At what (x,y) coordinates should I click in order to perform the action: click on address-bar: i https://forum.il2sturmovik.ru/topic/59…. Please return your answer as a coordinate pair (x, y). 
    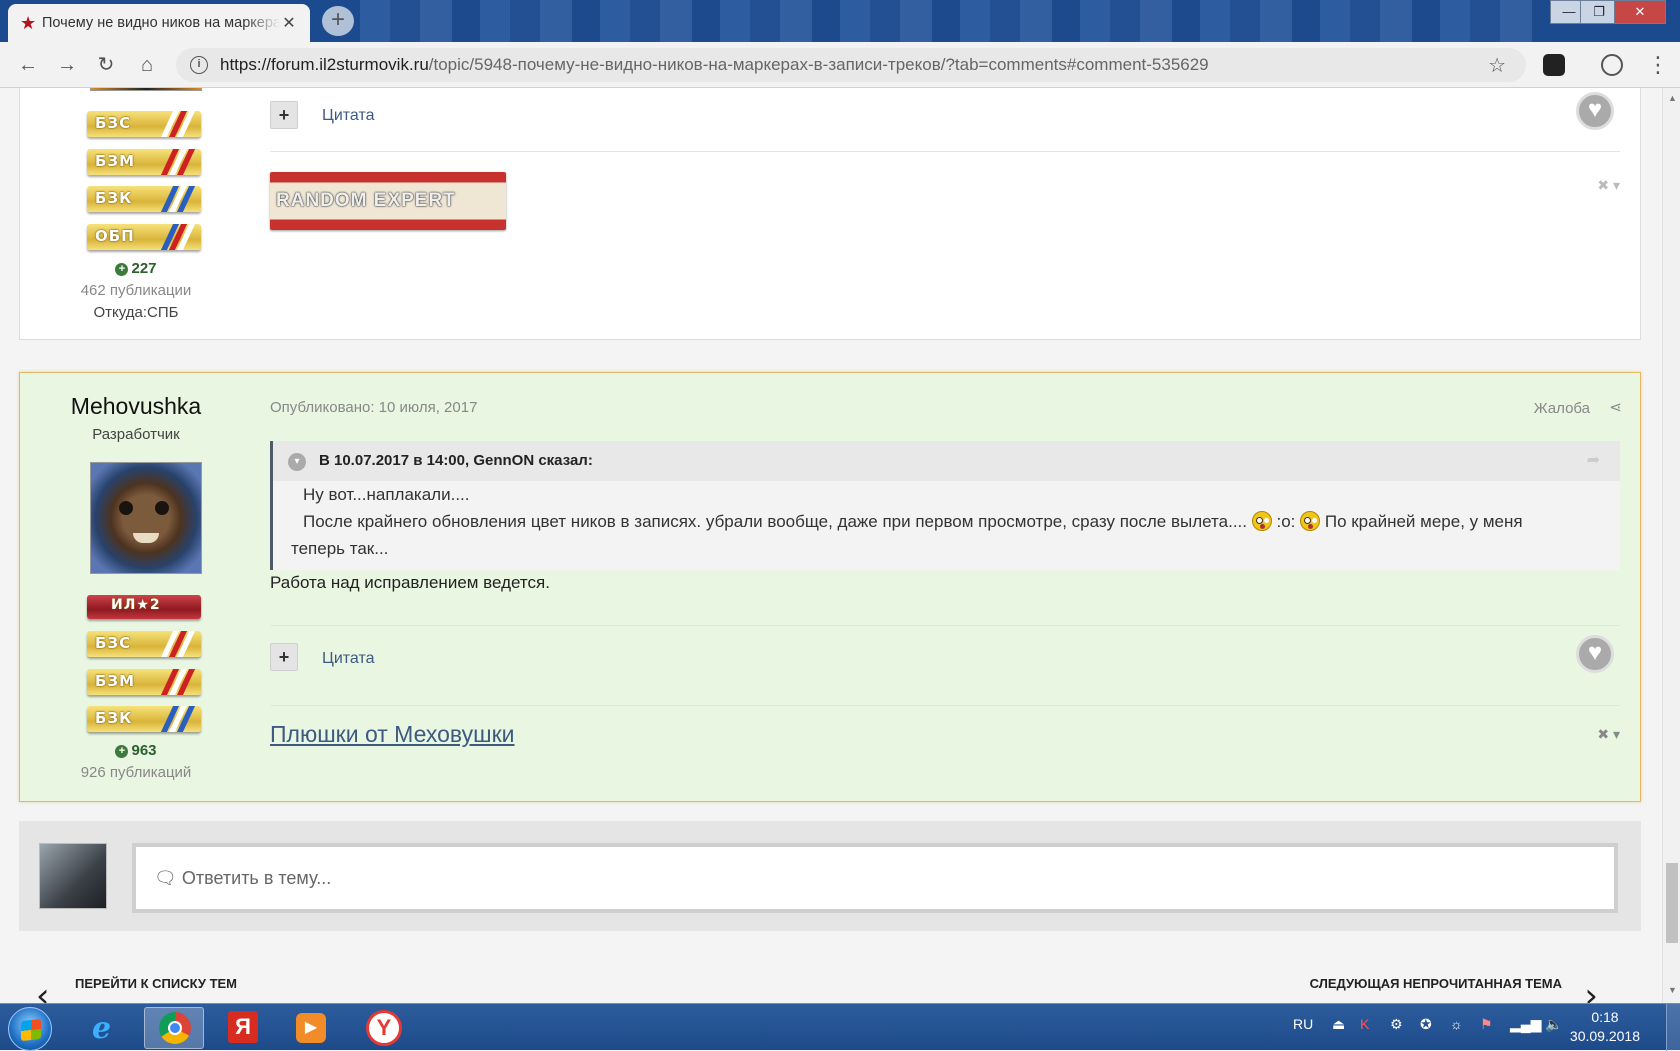
    Looking at the image, I should click on (851, 65).